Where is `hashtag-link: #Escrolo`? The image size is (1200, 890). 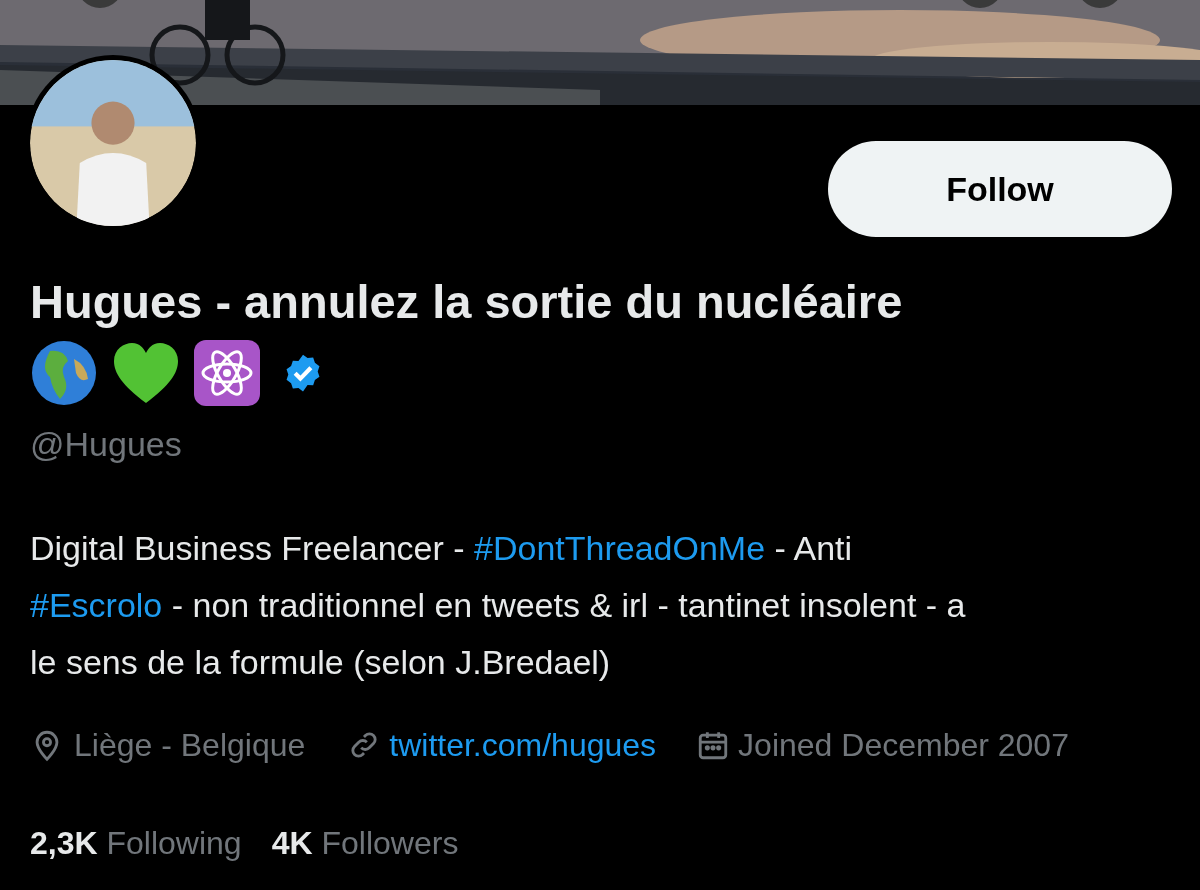 hashtag-link: #Escrolo is located at coordinates (96, 605).